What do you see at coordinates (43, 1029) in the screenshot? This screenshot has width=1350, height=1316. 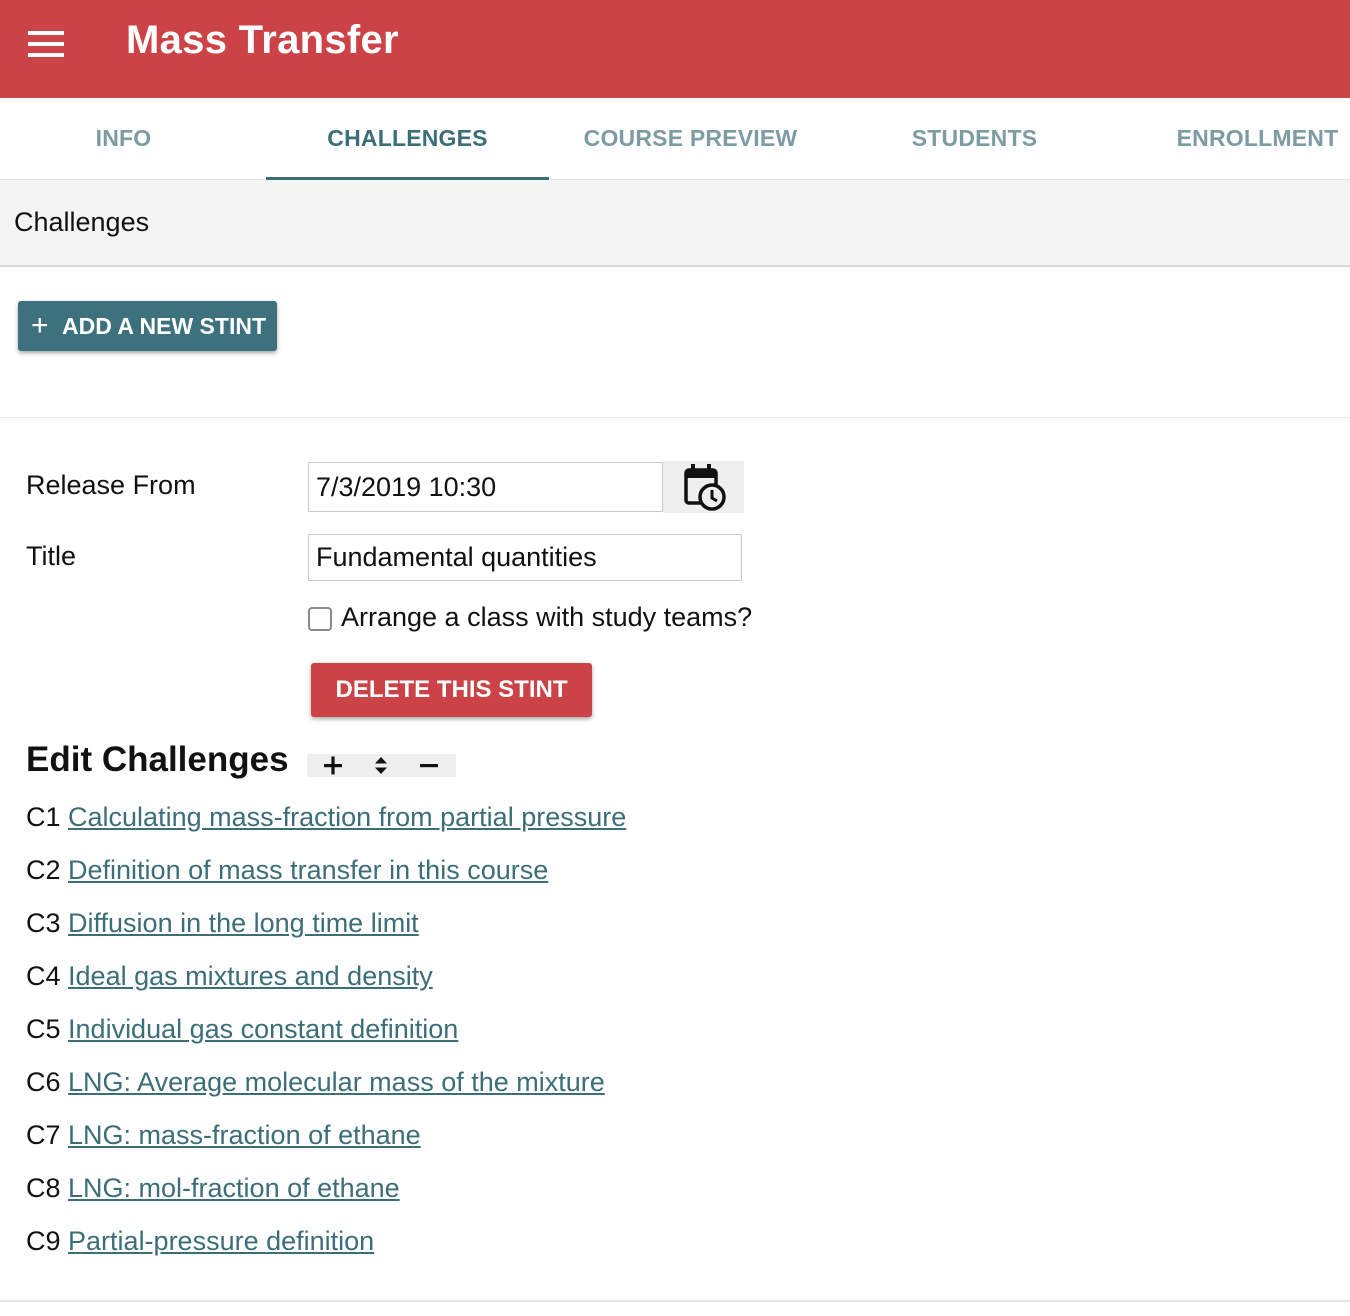 I see `challenge-code: C5` at bounding box center [43, 1029].